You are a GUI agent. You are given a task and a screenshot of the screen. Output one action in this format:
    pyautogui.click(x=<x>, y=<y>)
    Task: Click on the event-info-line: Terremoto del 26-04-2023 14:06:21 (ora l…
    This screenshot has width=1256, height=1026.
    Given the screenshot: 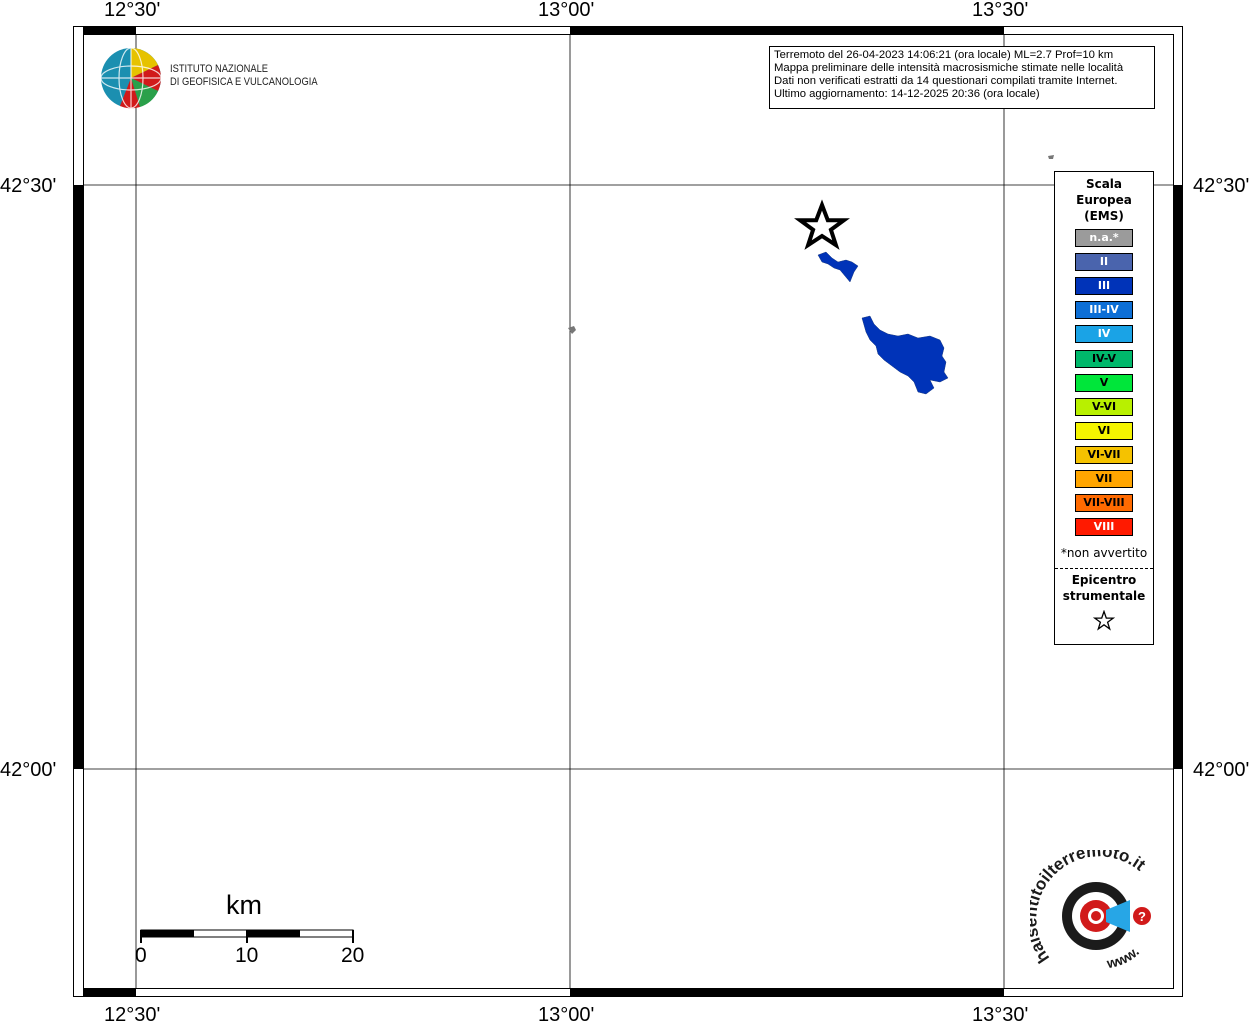 What is the action you would take?
    pyautogui.click(x=944, y=55)
    